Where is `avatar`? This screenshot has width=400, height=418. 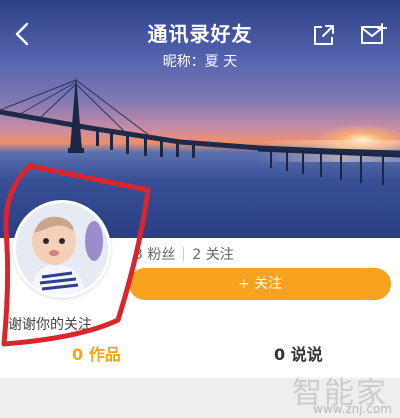 avatar is located at coordinates (62, 249).